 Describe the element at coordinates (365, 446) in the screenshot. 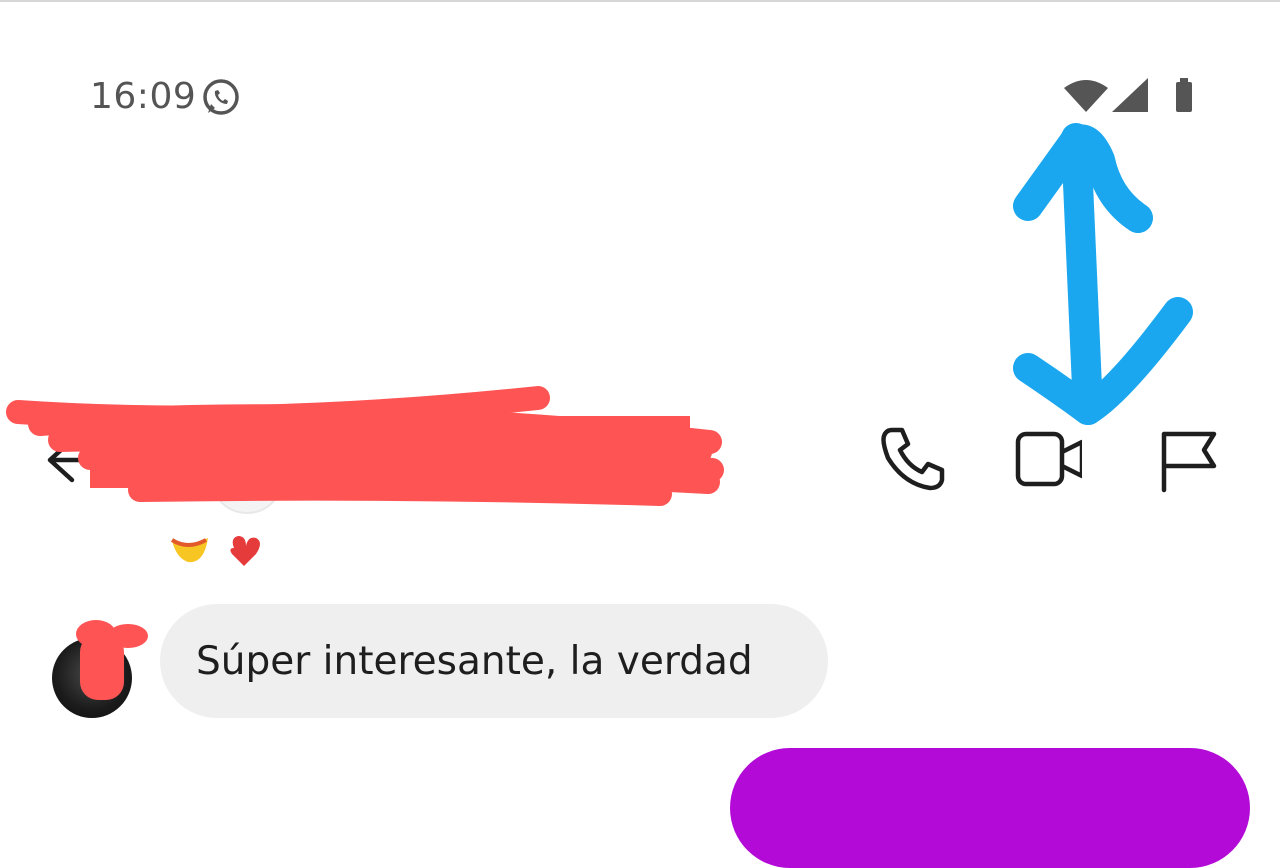

I see `redaction-scribble` at that location.